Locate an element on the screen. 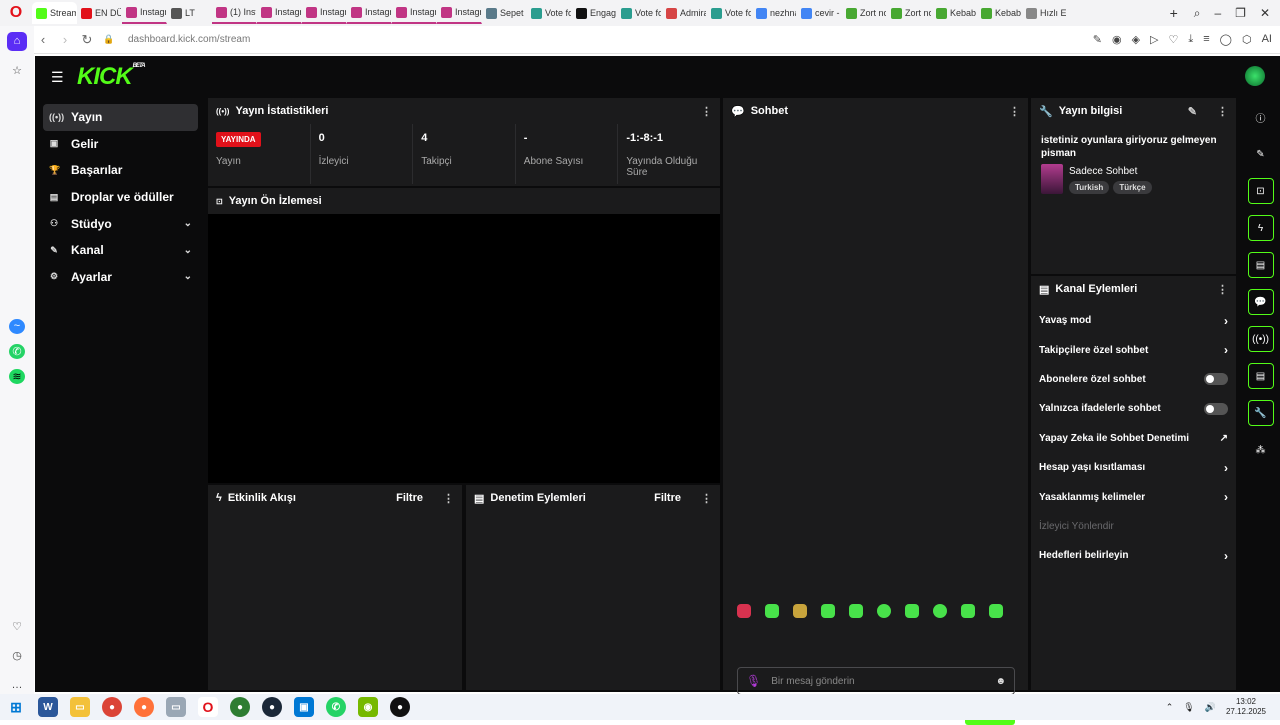 Image resolution: width=1280 pixels, height=725 pixels. nav-item: ▤ Droplar ve ödüller is located at coordinates (120, 197).